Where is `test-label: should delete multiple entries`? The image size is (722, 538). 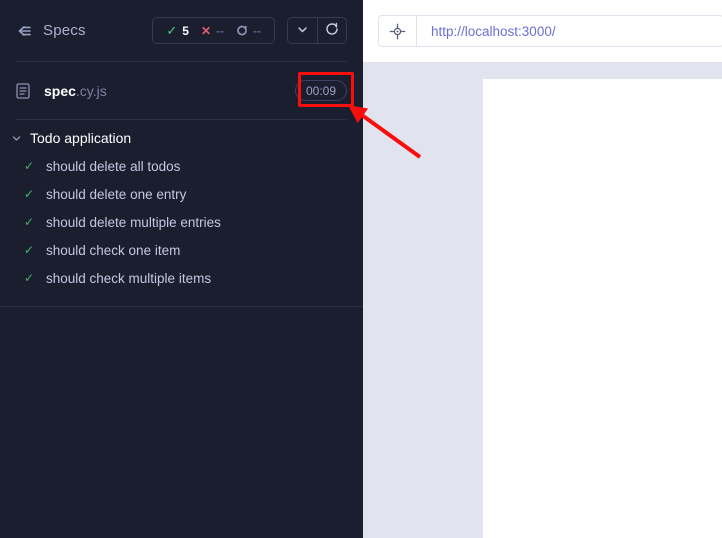
test-label: should delete multiple entries is located at coordinates (133, 222).